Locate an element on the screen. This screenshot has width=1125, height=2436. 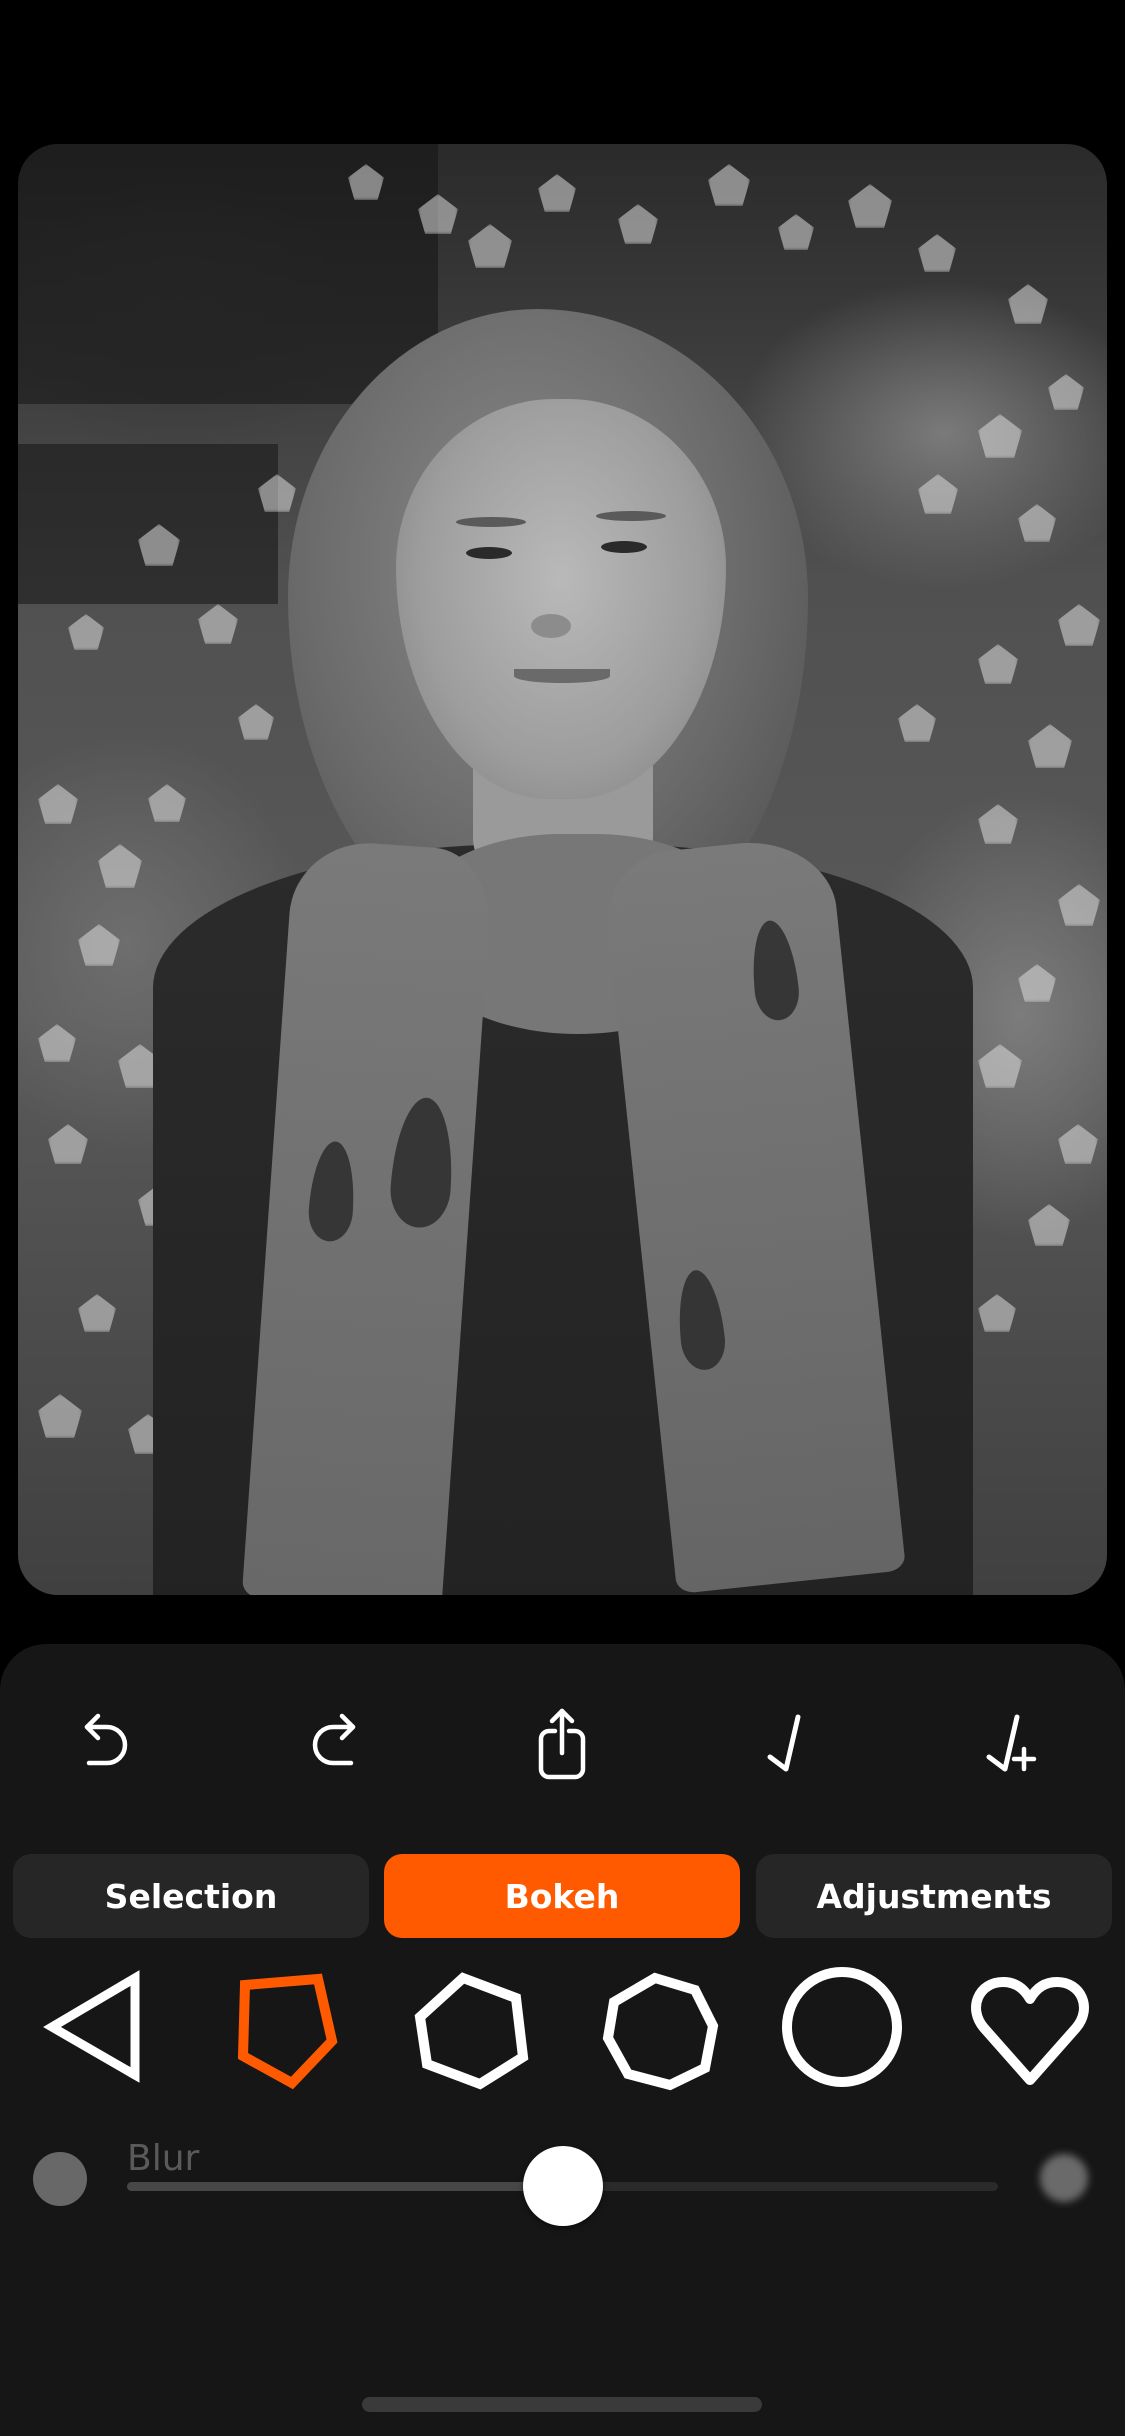
share-button is located at coordinates (562, 1745).